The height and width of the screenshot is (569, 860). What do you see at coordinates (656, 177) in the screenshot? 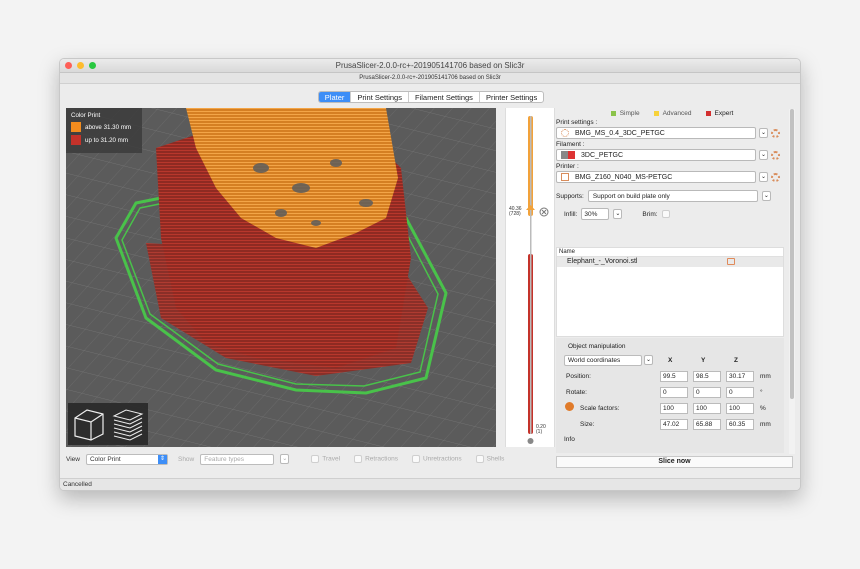
I see `printer-combo: BMG_Z160_N040_MS-PETGC` at bounding box center [656, 177].